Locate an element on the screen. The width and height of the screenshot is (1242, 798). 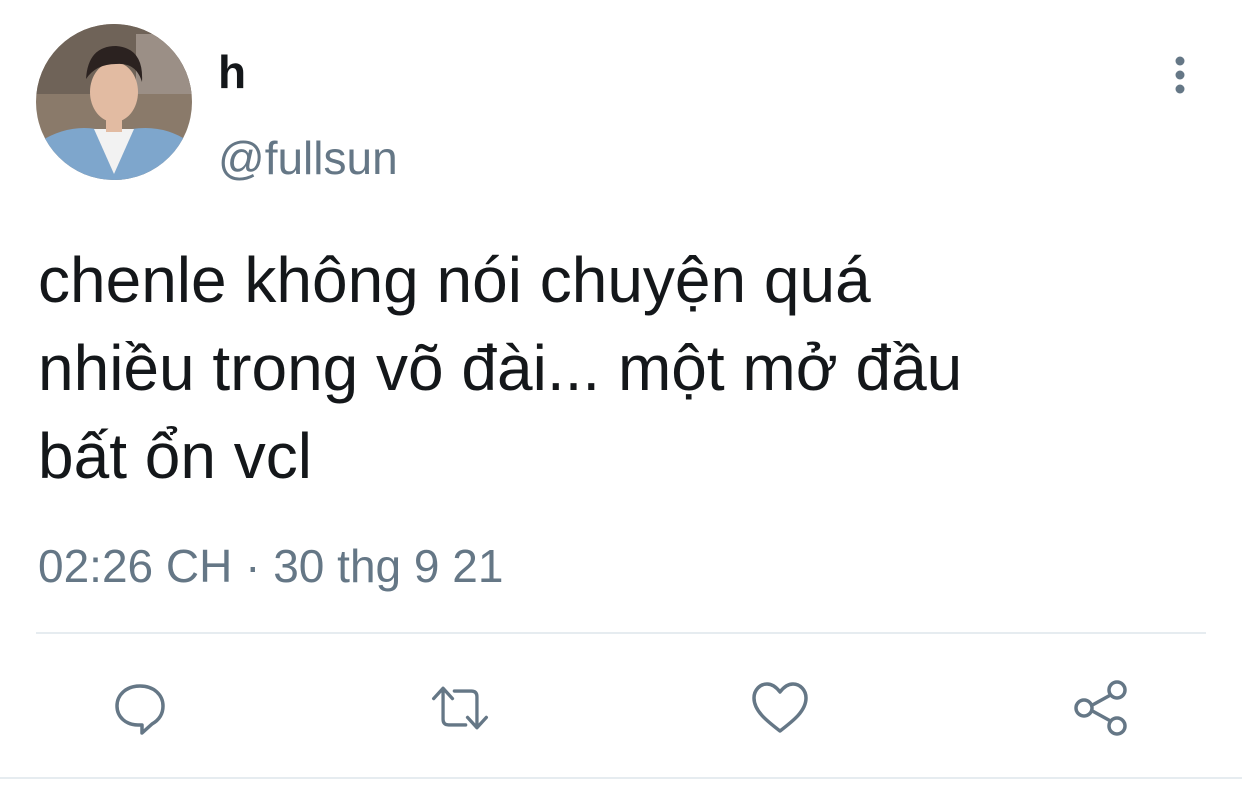
heart-icon is located at coordinates (780, 707).